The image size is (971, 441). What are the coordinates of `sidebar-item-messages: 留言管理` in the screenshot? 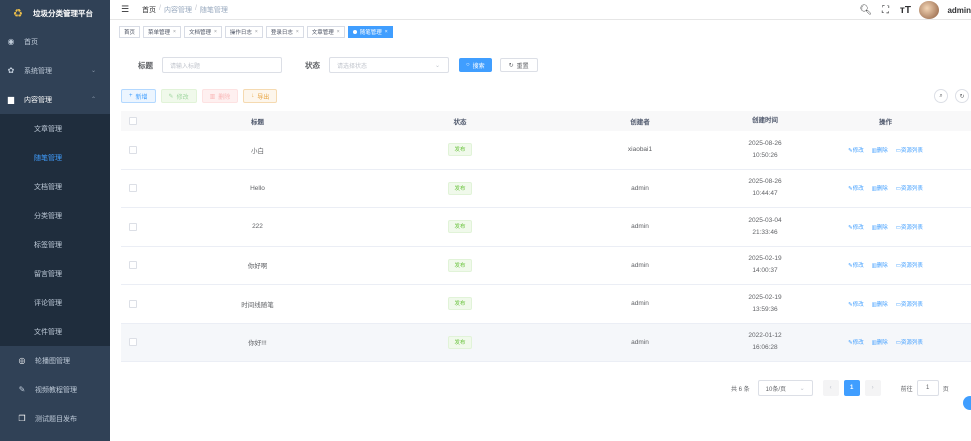 It's located at (55, 273).